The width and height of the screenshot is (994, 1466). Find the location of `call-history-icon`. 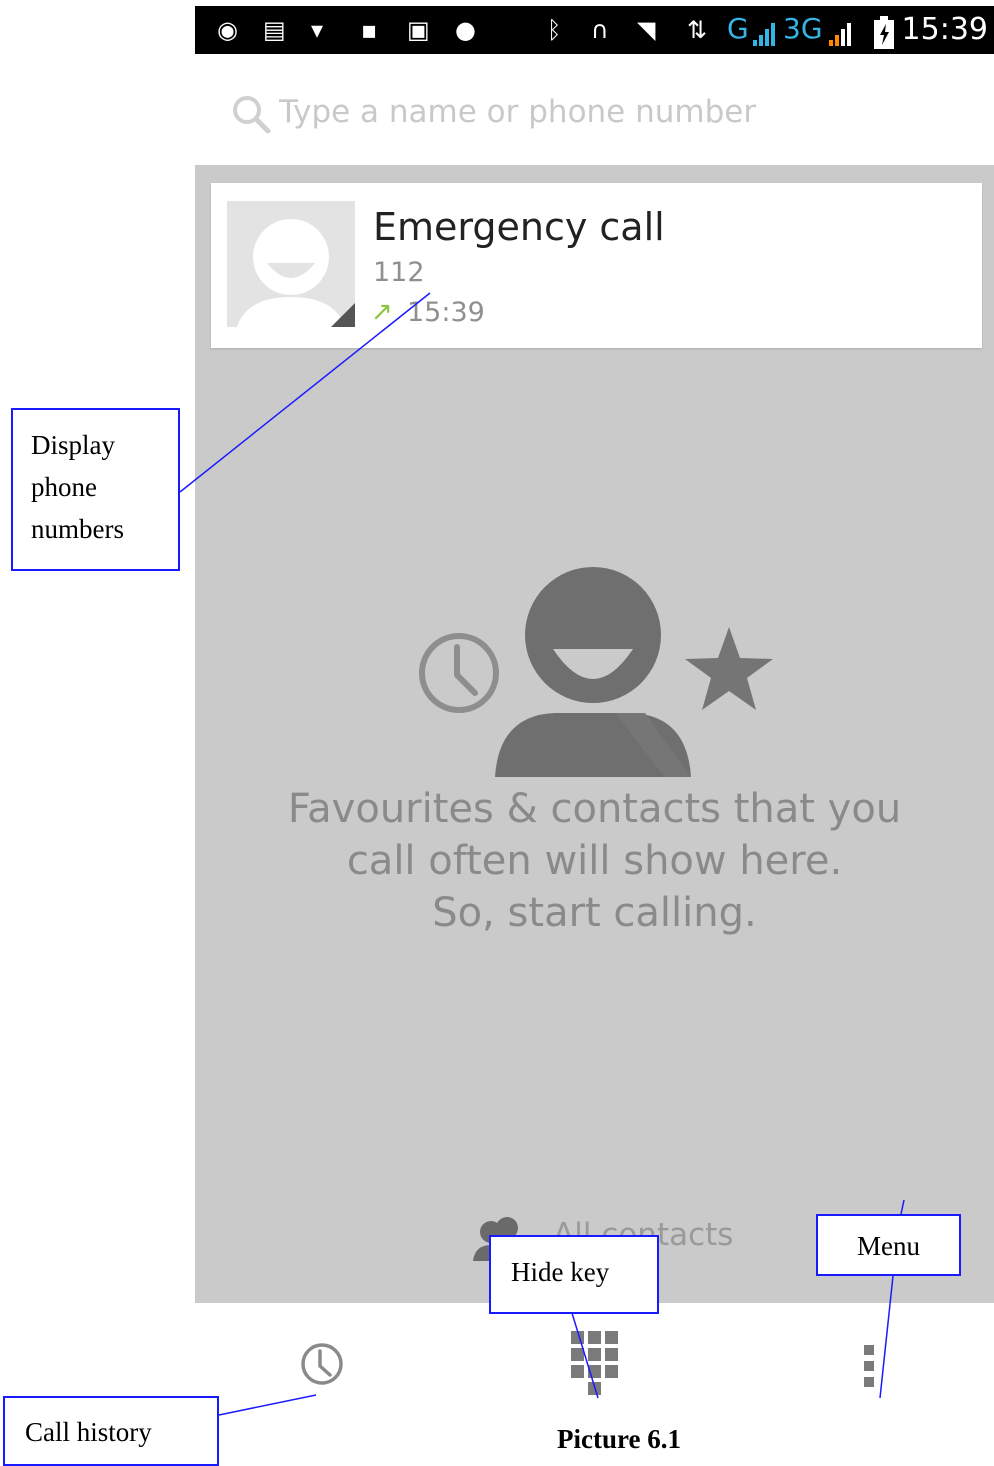

call-history-icon is located at coordinates (322, 1364).